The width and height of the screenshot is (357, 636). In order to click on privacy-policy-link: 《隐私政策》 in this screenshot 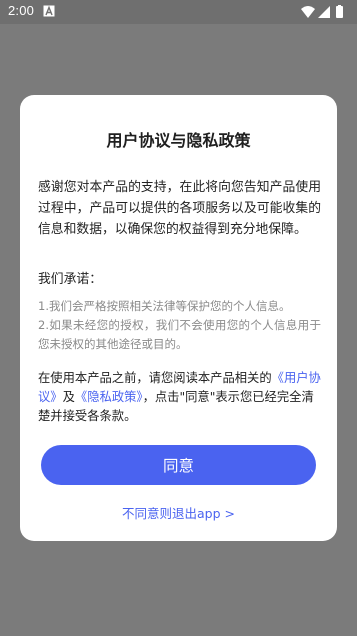, I will do `click(109, 397)`.